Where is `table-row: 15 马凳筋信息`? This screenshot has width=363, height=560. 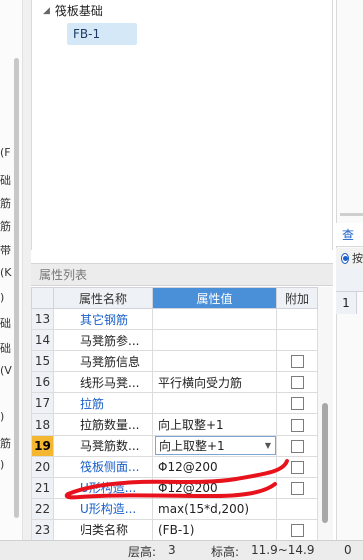 table-row: 15 马凳筋信息 is located at coordinates (174, 361).